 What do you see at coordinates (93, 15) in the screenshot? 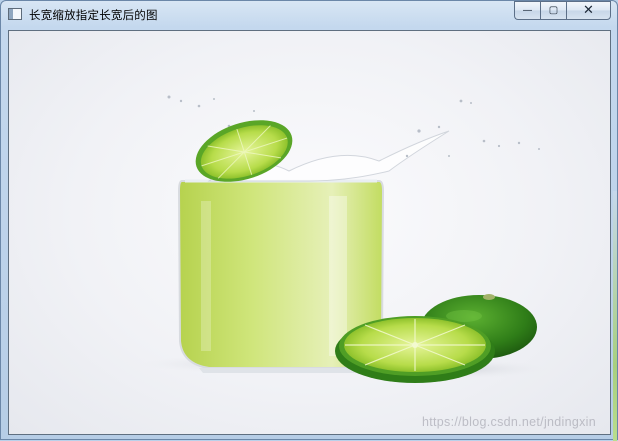
I see `window-title: 长宽缩放指定长宽后的图` at bounding box center [93, 15].